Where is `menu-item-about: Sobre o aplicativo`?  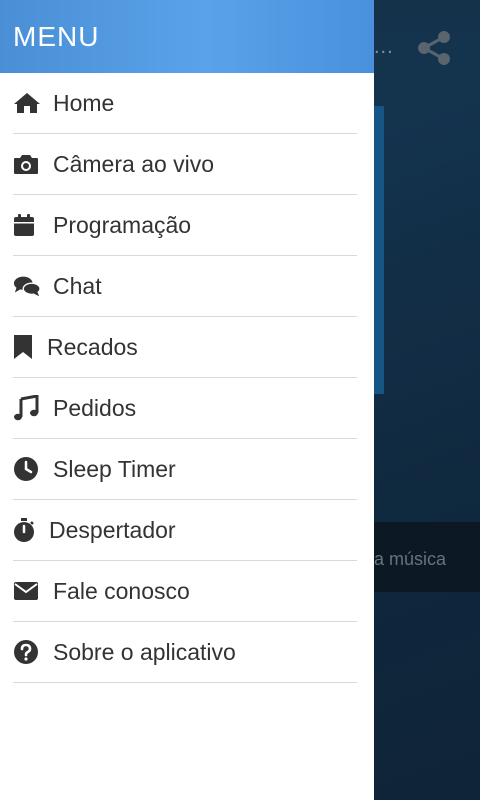
menu-item-about: Sobre o aplicativo is located at coordinates (185, 652).